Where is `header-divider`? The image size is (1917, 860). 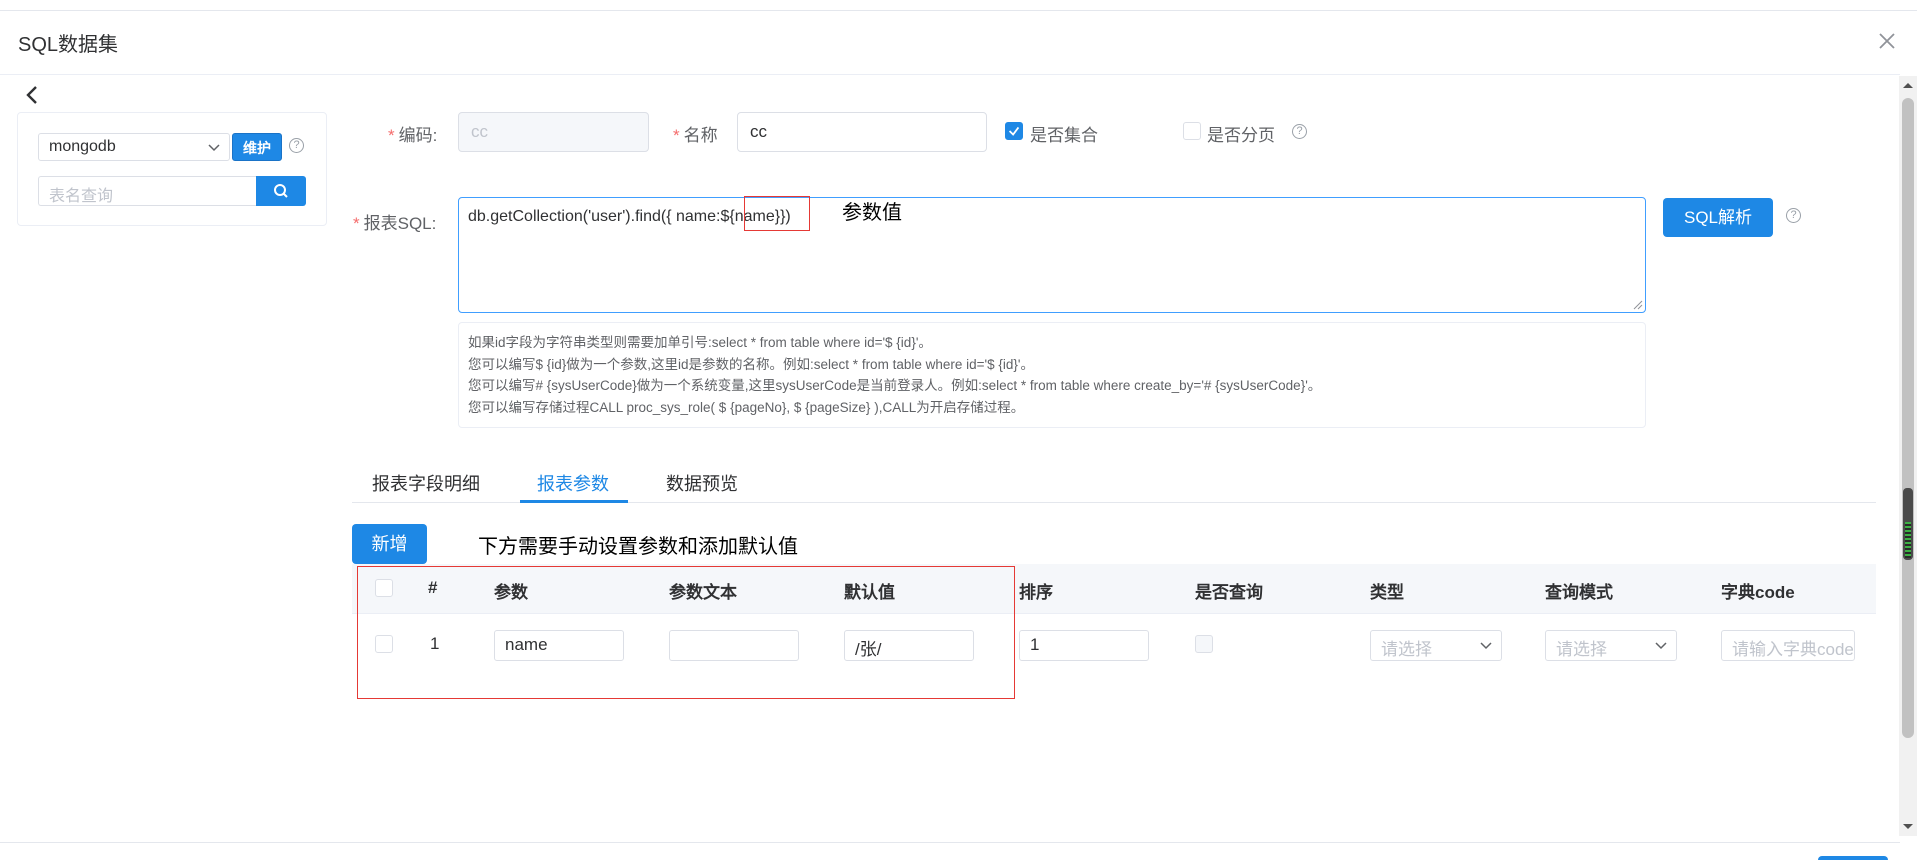 header-divider is located at coordinates (950, 74).